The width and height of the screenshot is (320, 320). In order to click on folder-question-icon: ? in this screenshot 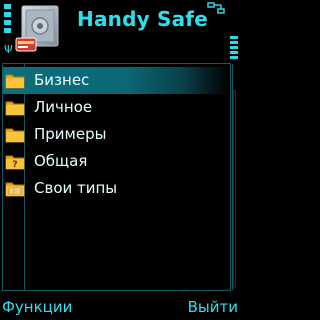, I will do `click(15, 162)`.